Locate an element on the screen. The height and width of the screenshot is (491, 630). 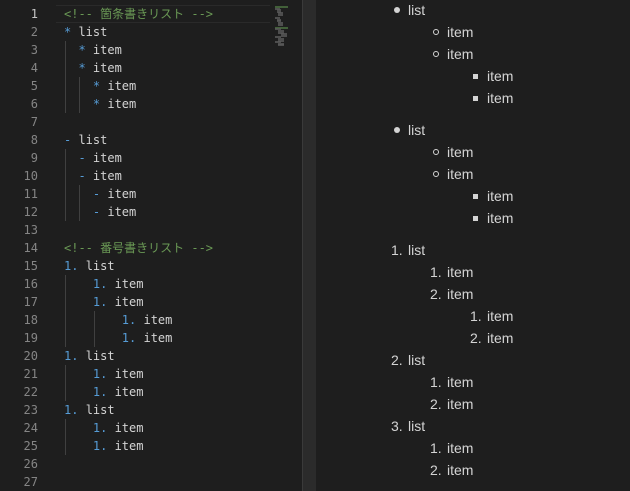
code-line: 4 * item is located at coordinates (151, 68).